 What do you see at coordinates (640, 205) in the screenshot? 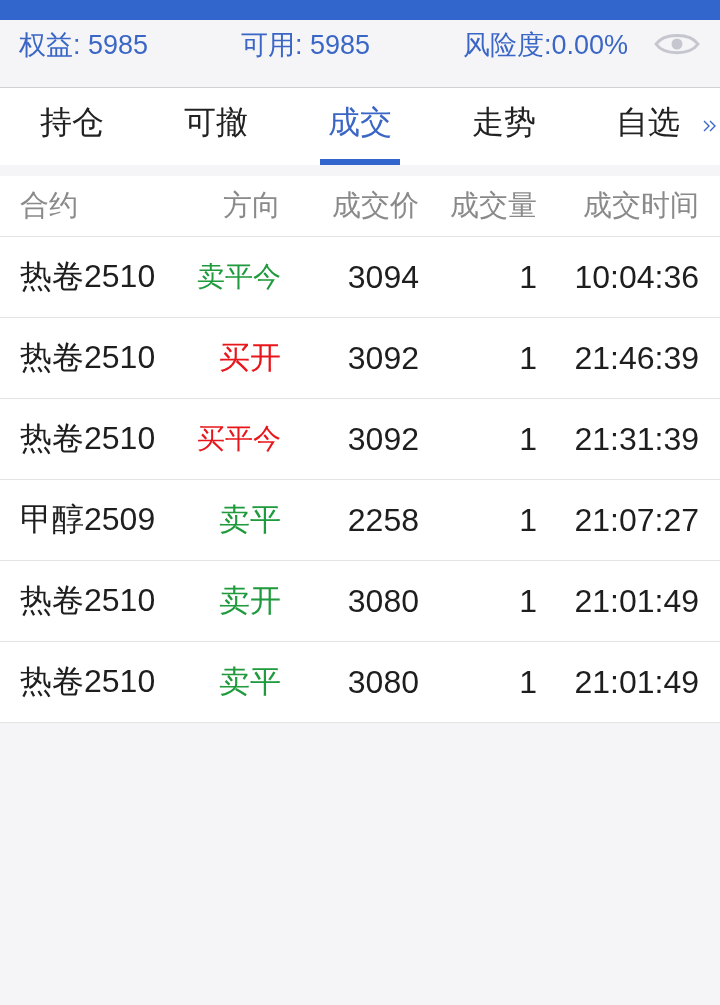
I see `column-header: 成交时间` at bounding box center [640, 205].